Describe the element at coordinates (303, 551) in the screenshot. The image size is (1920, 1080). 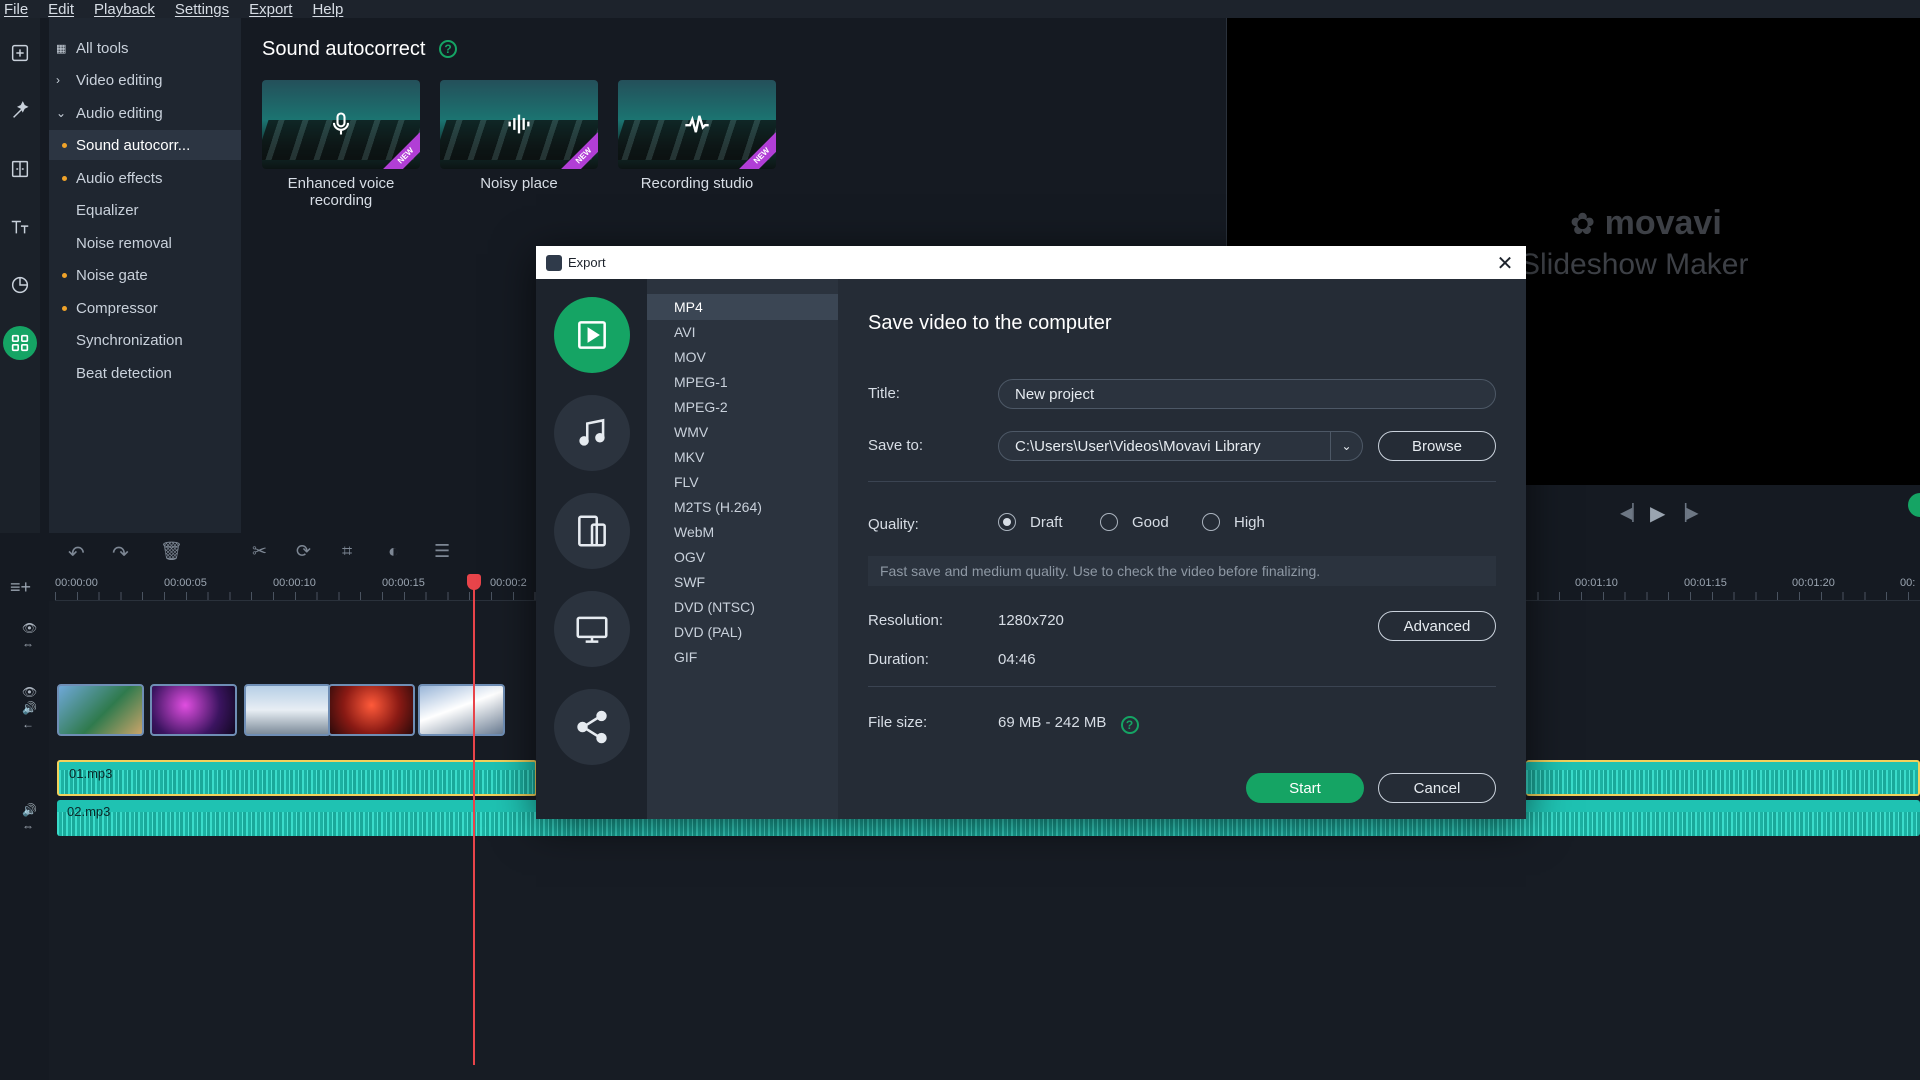
I see `rotate-icon: ⟳` at that location.